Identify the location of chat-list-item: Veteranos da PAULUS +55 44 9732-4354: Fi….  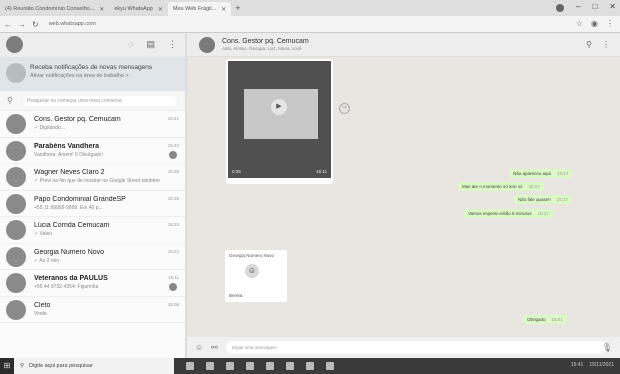
(92, 283).